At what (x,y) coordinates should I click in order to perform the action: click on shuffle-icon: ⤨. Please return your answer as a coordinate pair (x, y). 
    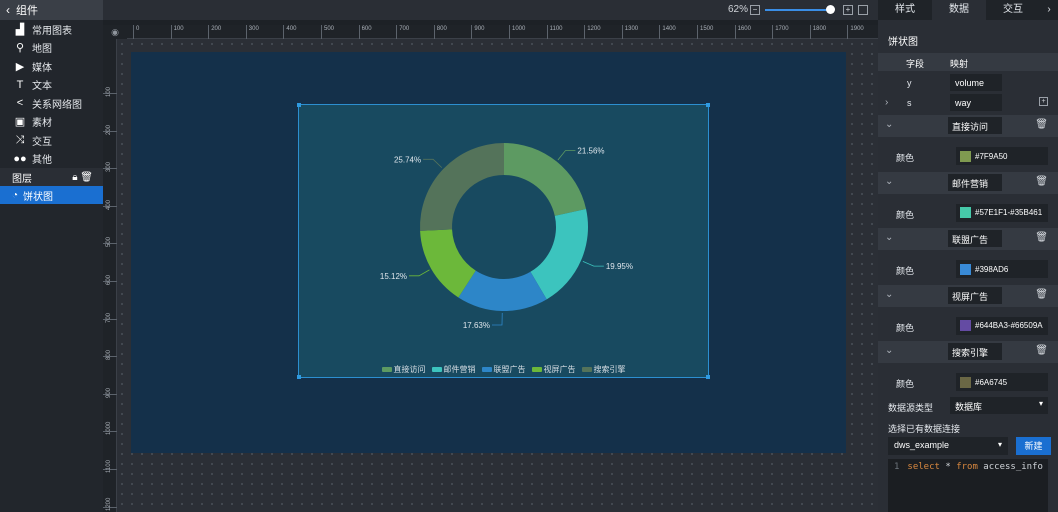
    Looking at the image, I should click on (20, 139).